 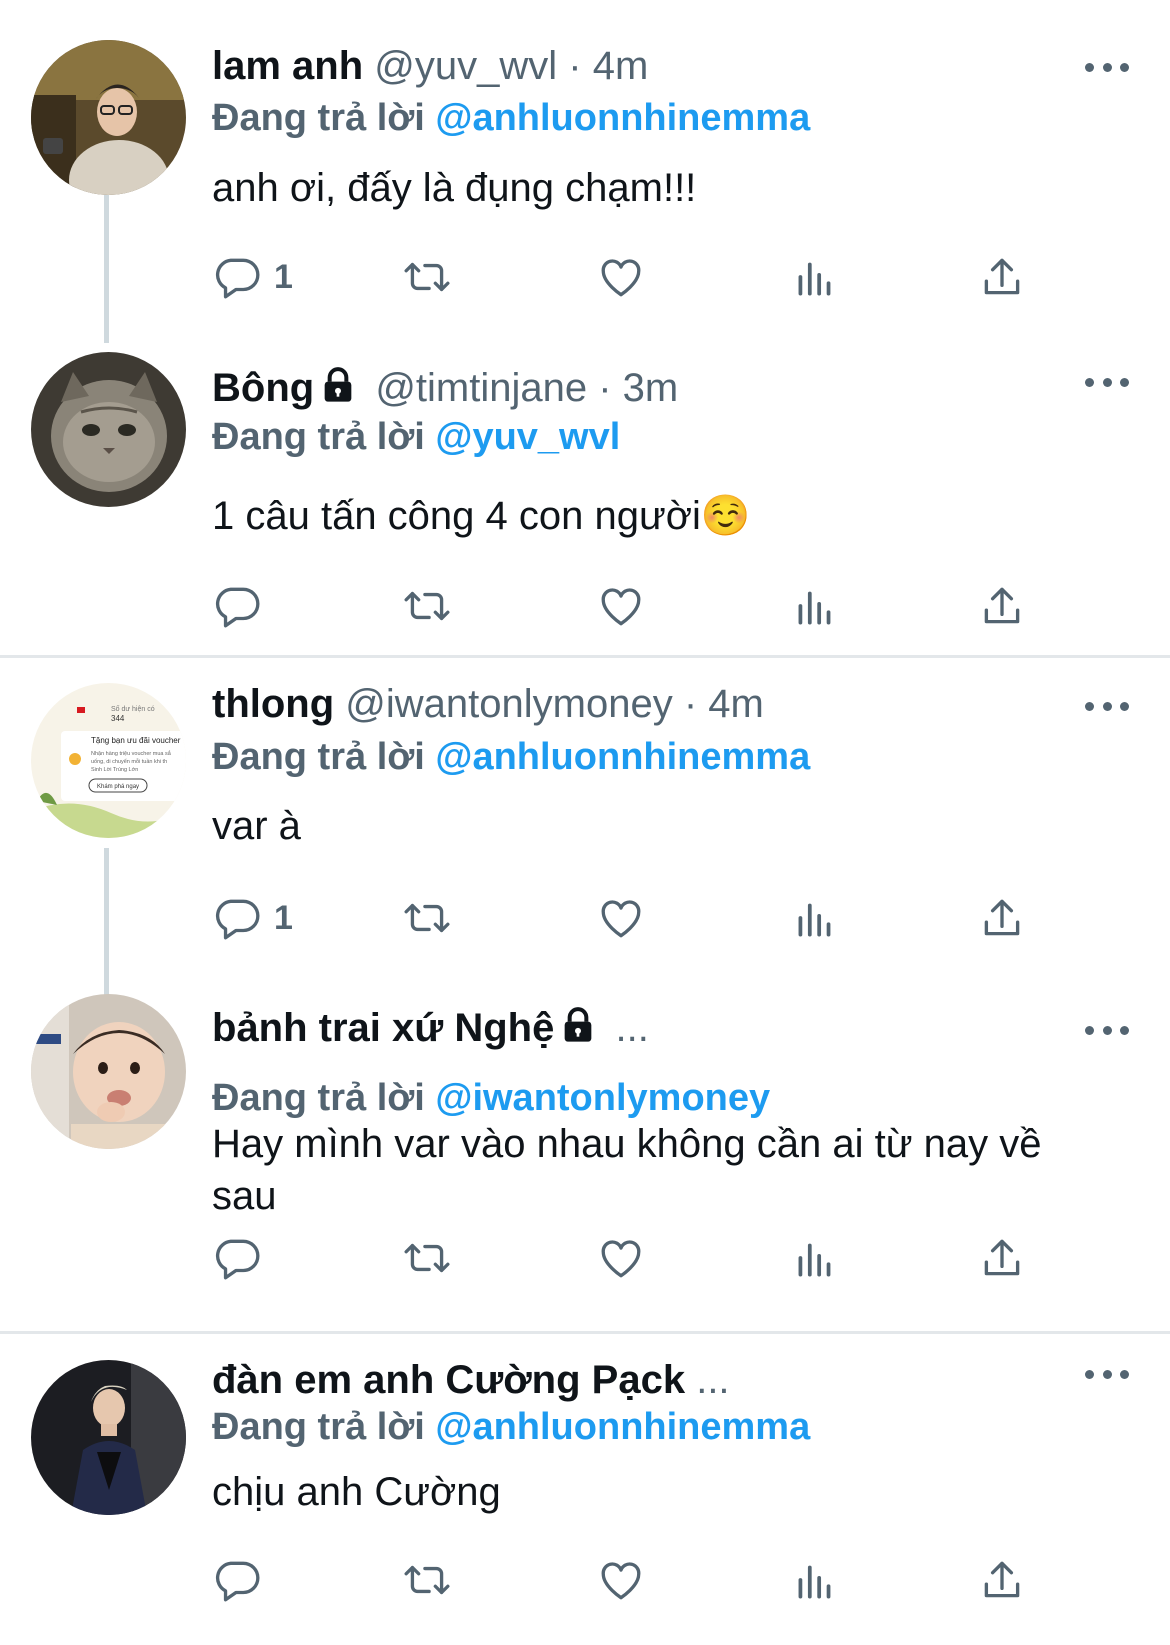 I want to click on replying-to: Đang trả lời @iwantonlymoney, so click(x=491, y=1098).